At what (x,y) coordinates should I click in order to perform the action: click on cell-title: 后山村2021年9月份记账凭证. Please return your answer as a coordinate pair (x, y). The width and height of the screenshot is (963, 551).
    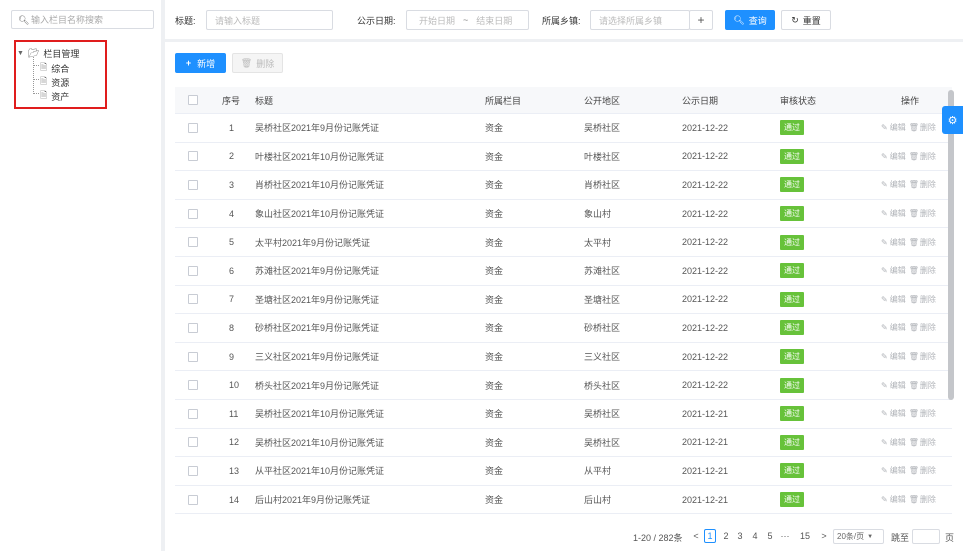
    Looking at the image, I should click on (312, 500).